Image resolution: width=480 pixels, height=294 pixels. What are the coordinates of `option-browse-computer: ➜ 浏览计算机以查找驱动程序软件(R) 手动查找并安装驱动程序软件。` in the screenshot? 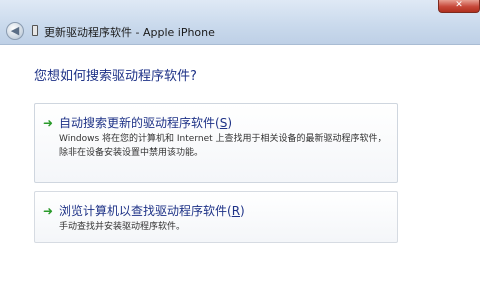 It's located at (216, 217).